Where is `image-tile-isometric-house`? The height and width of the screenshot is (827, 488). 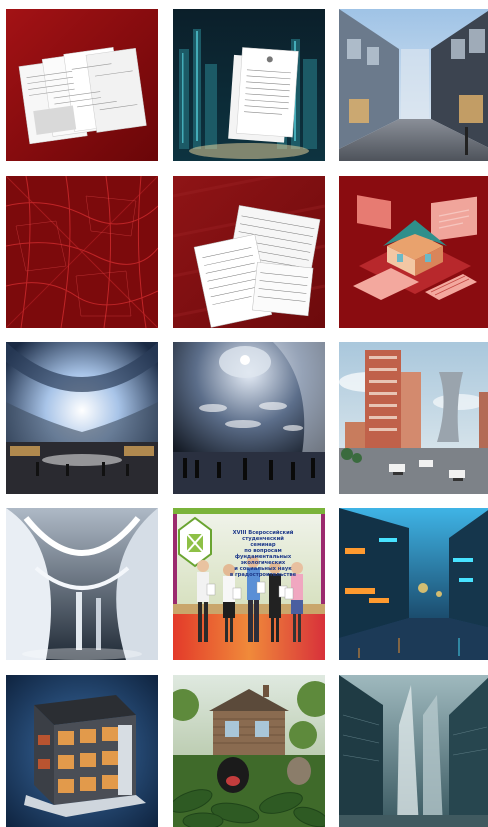 image-tile-isometric-house is located at coordinates (413, 252).